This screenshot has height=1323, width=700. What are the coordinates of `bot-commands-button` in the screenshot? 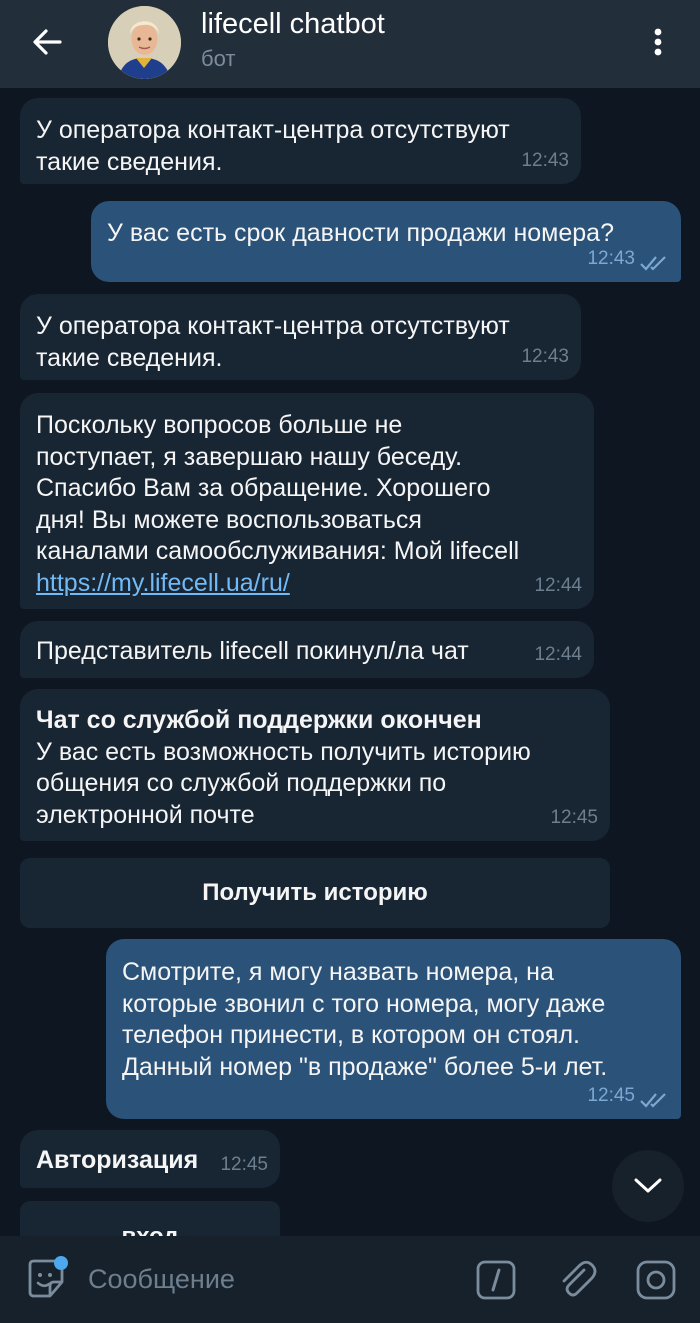 It's located at (496, 1280).